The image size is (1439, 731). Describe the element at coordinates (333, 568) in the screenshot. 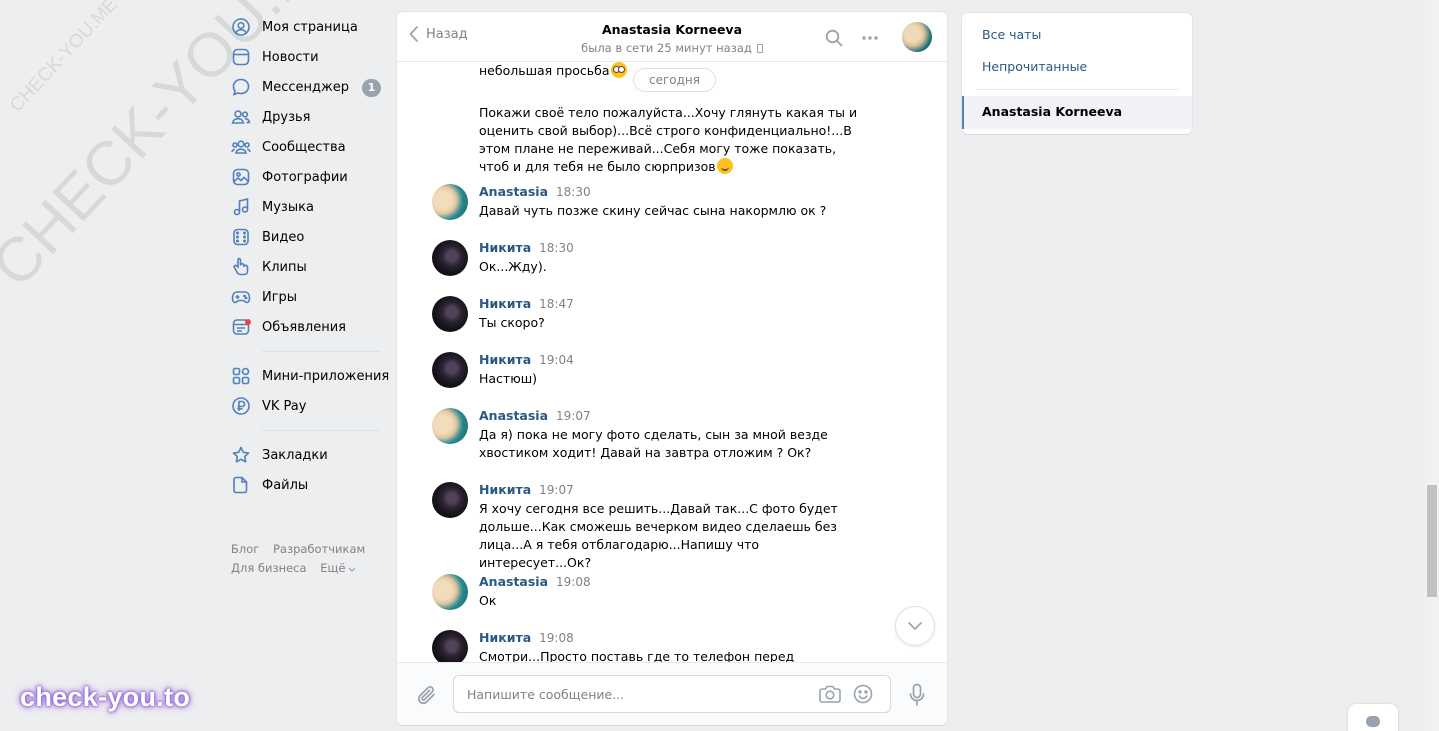

I see `more-label: Ещё` at that location.